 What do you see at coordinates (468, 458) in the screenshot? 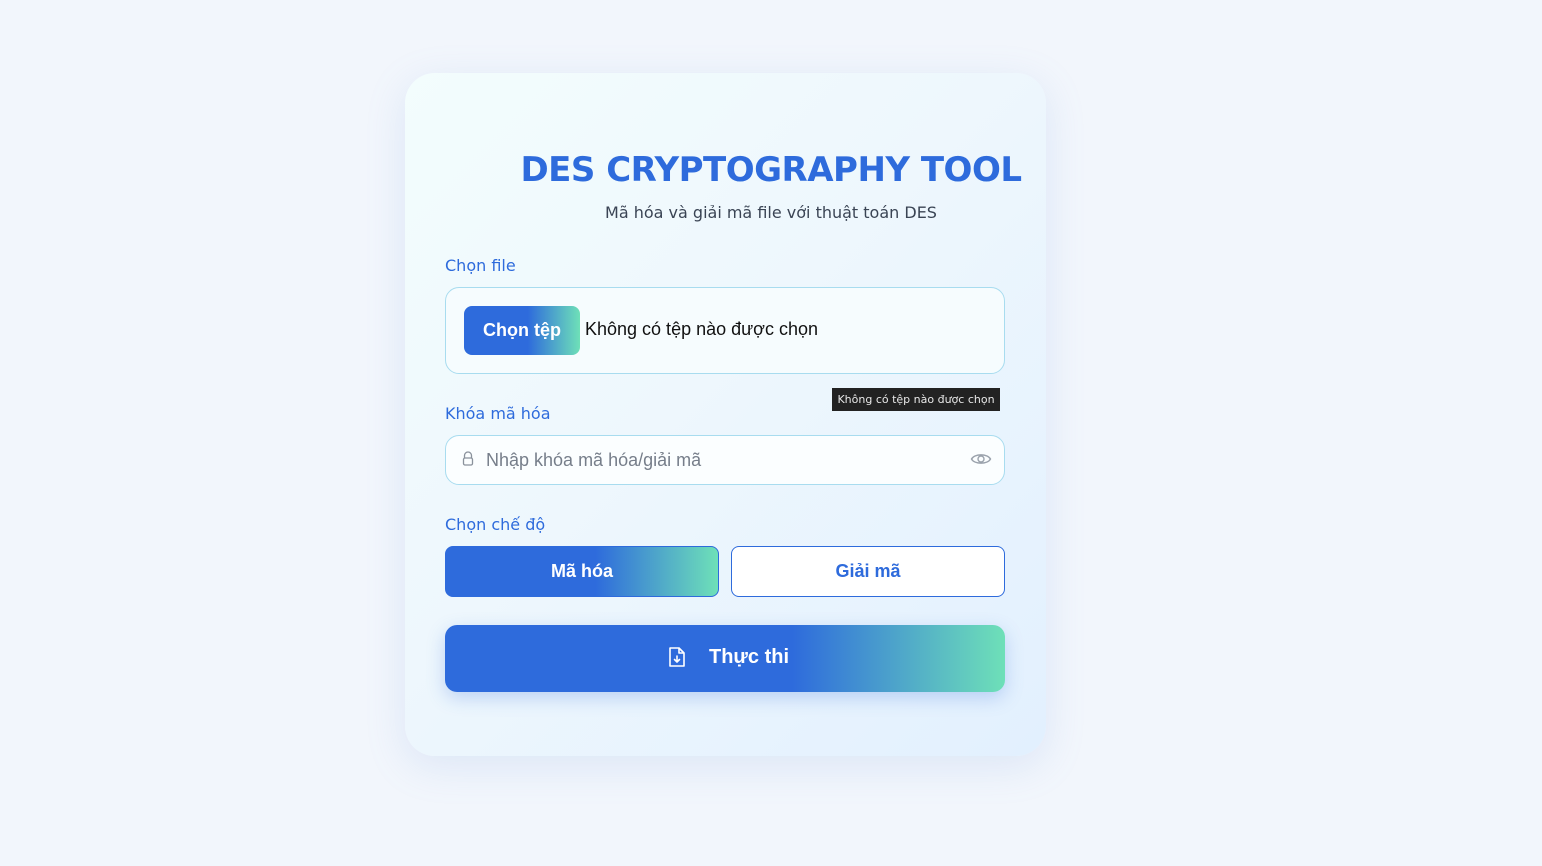
I see `lock-icon` at bounding box center [468, 458].